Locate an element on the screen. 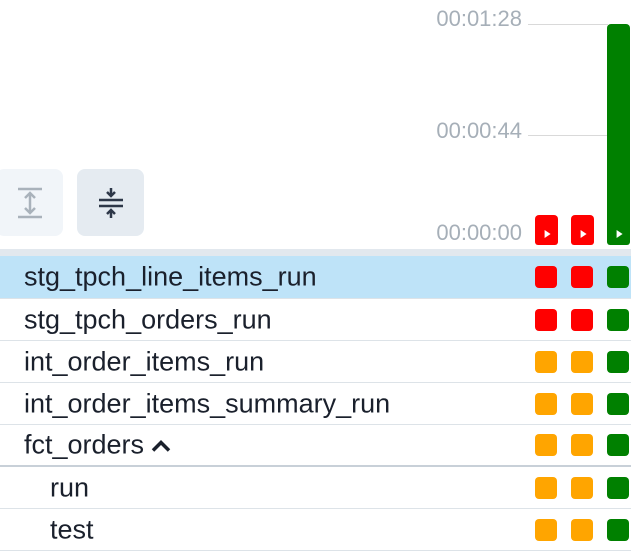 The image size is (631, 552). task-label: test is located at coordinates (72, 529).